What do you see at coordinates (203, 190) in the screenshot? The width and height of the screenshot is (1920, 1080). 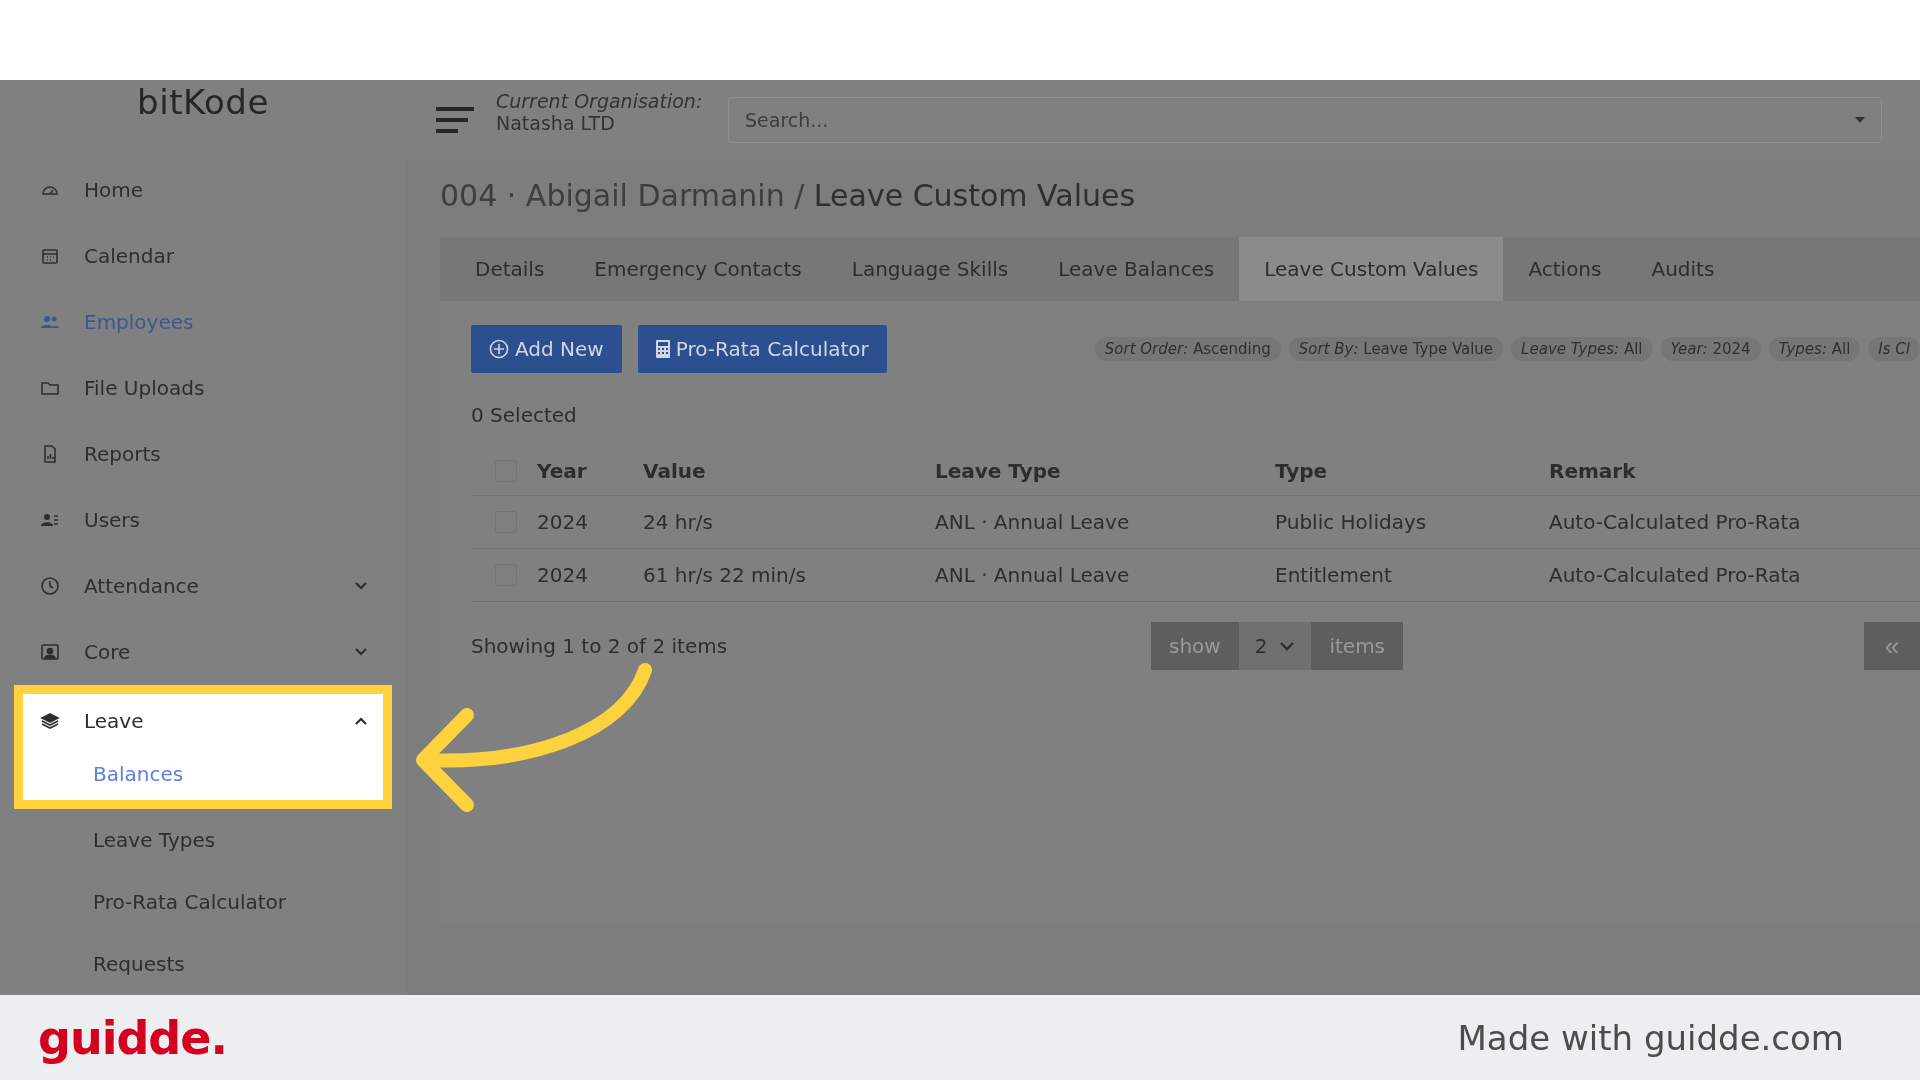 I see `sidebar-item: Home` at bounding box center [203, 190].